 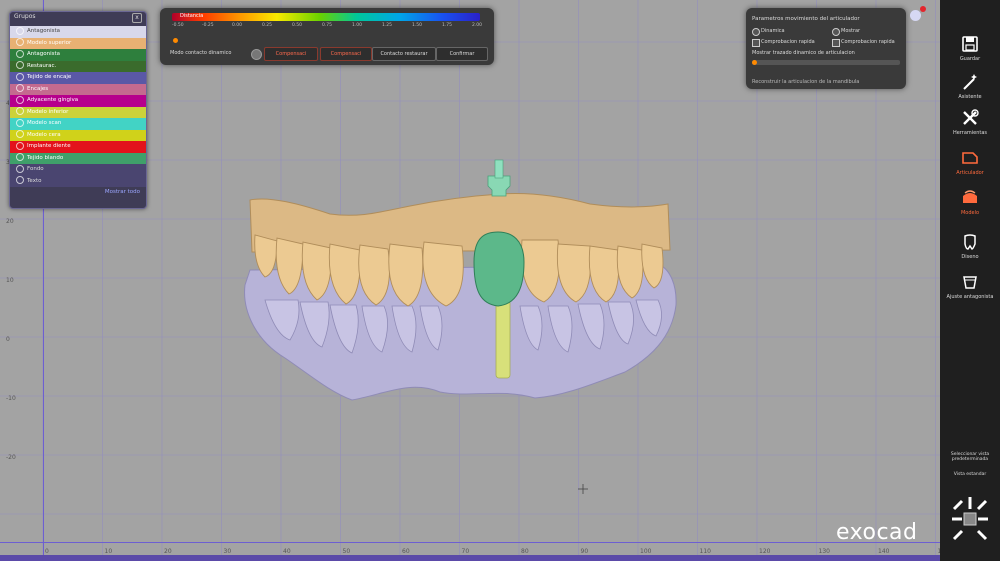 What do you see at coordinates (192, 16) in the screenshot?
I see `distance-scale-title: Distancia` at bounding box center [192, 16].